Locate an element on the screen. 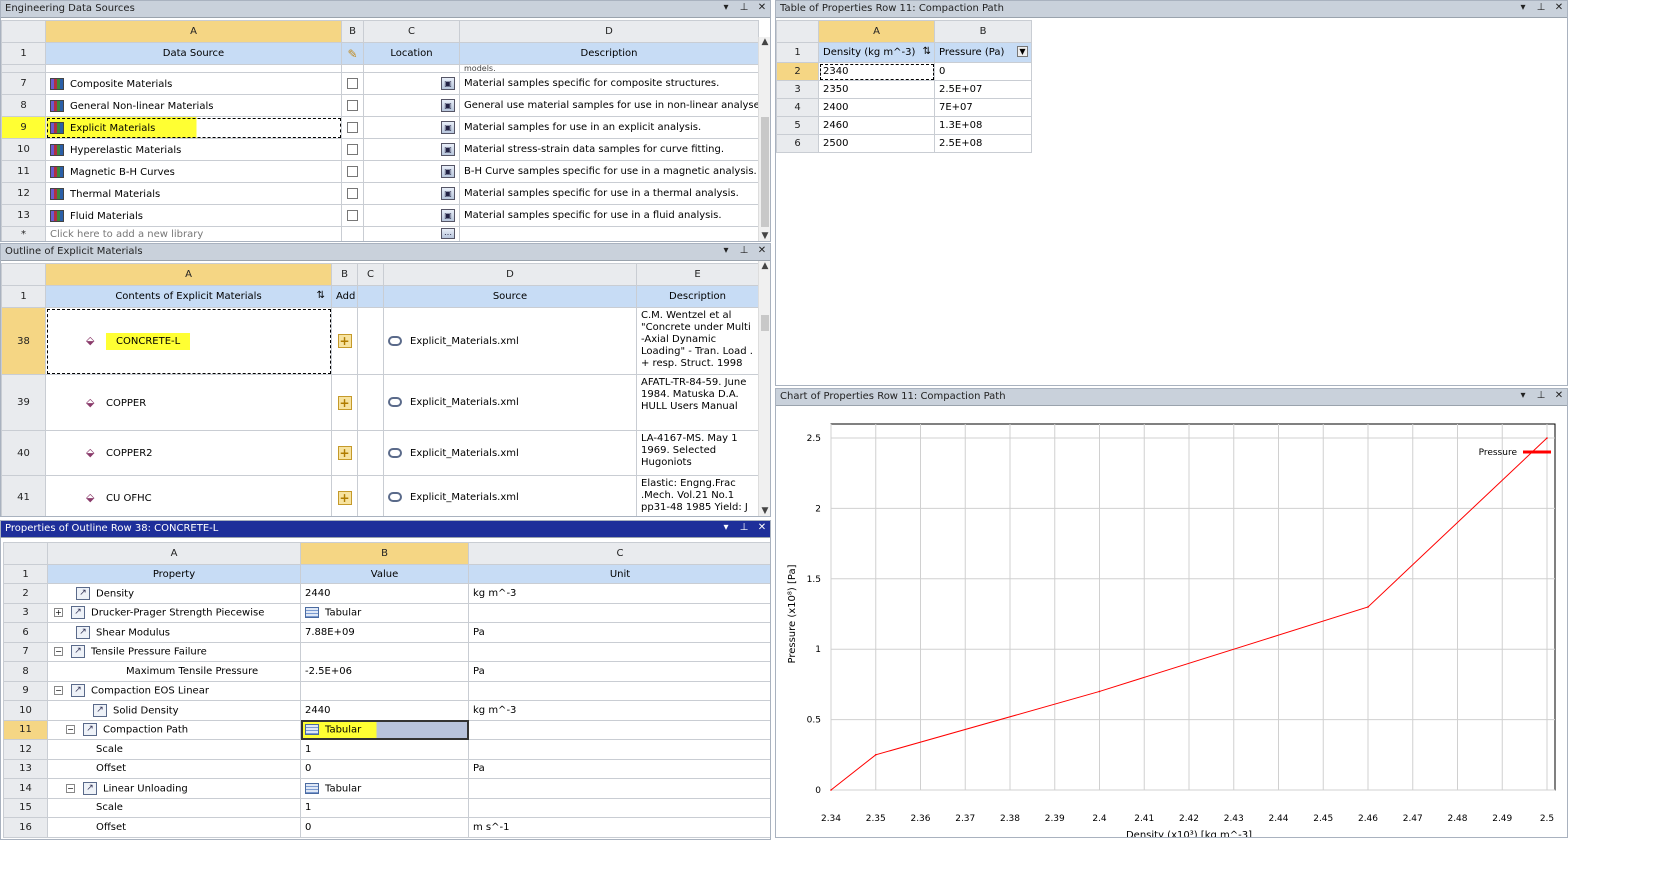 The width and height of the screenshot is (1668, 891). property-value-cell: -2.5E+06 is located at coordinates (384, 671).